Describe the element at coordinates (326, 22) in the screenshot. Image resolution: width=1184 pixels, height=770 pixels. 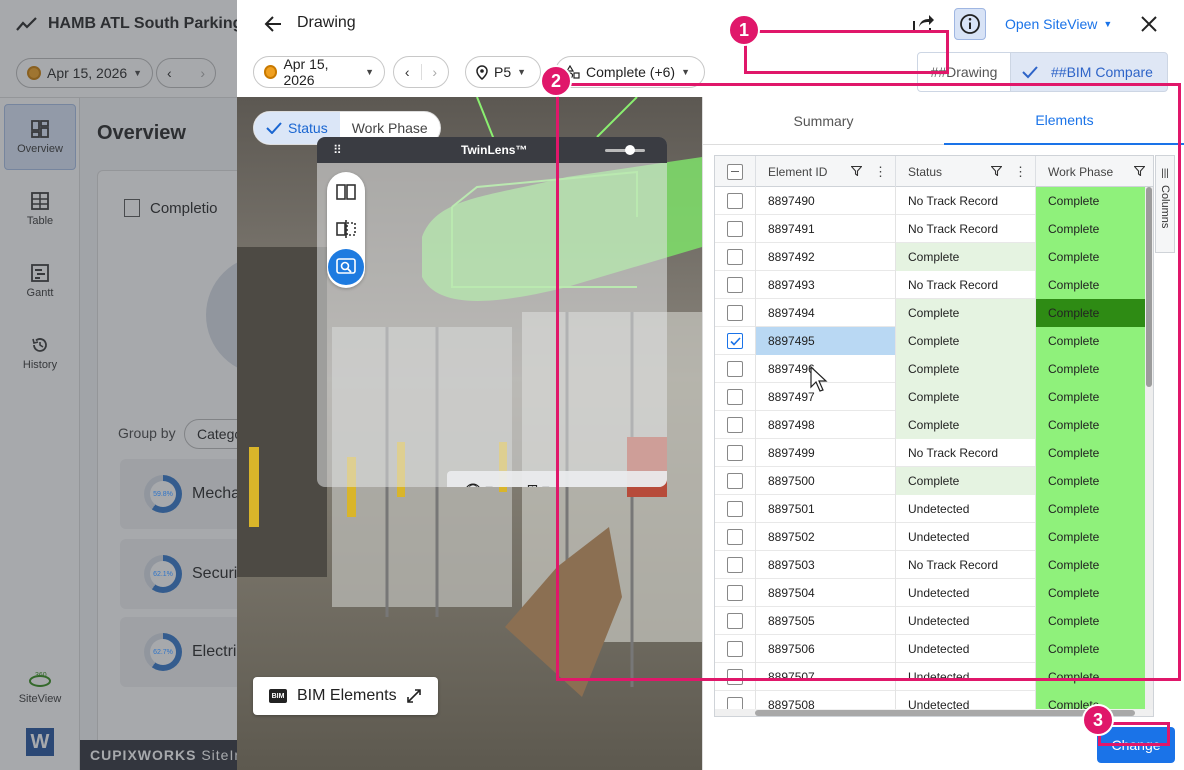
I see `dialog-title: Drawing` at that location.